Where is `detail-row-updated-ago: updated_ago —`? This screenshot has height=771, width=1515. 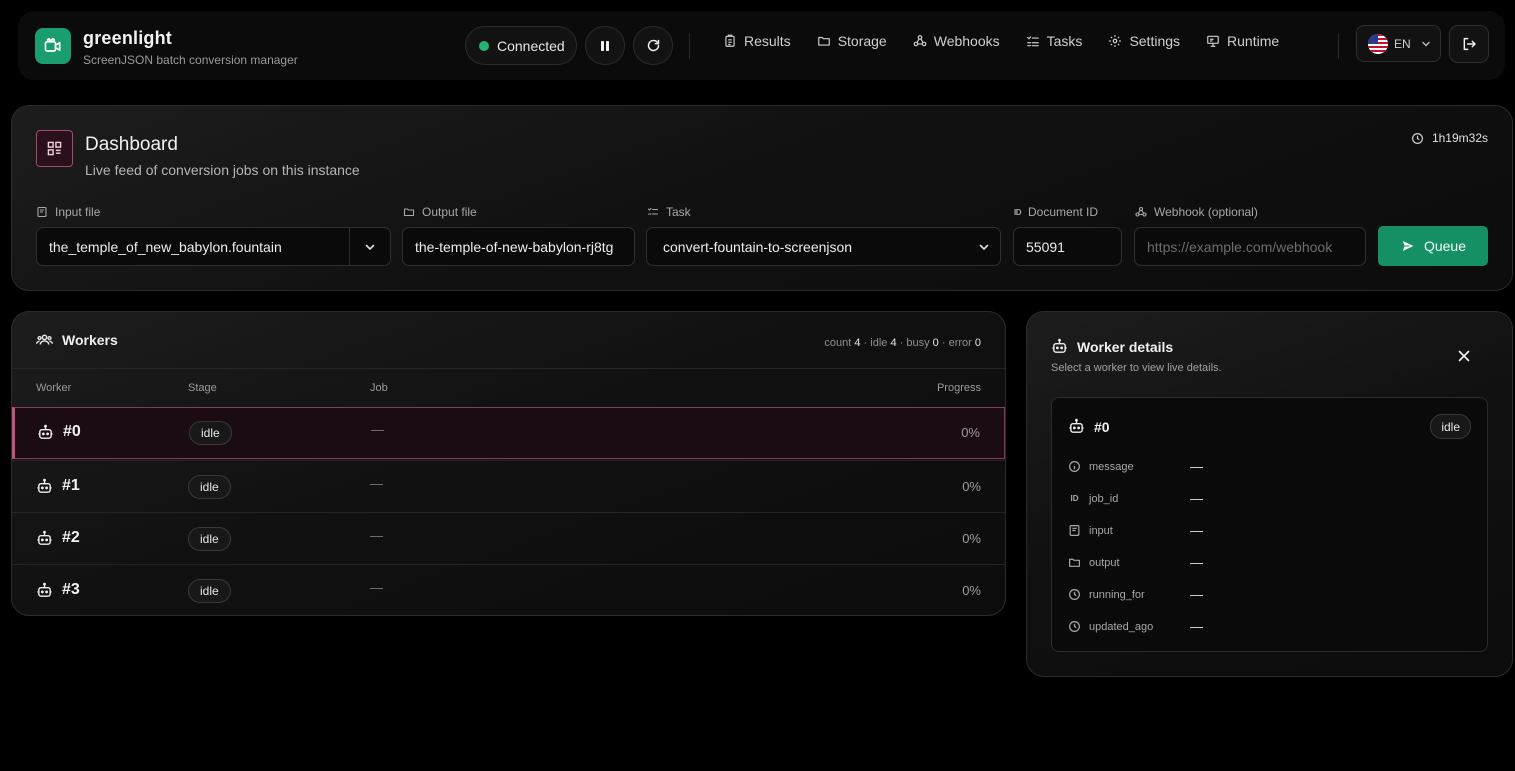
detail-row-updated-ago: updated_ago — is located at coordinates (1135, 626).